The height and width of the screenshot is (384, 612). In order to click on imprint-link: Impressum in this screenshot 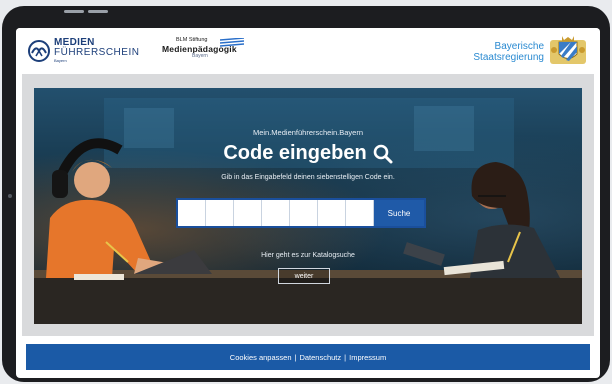, I will do `click(367, 357)`.